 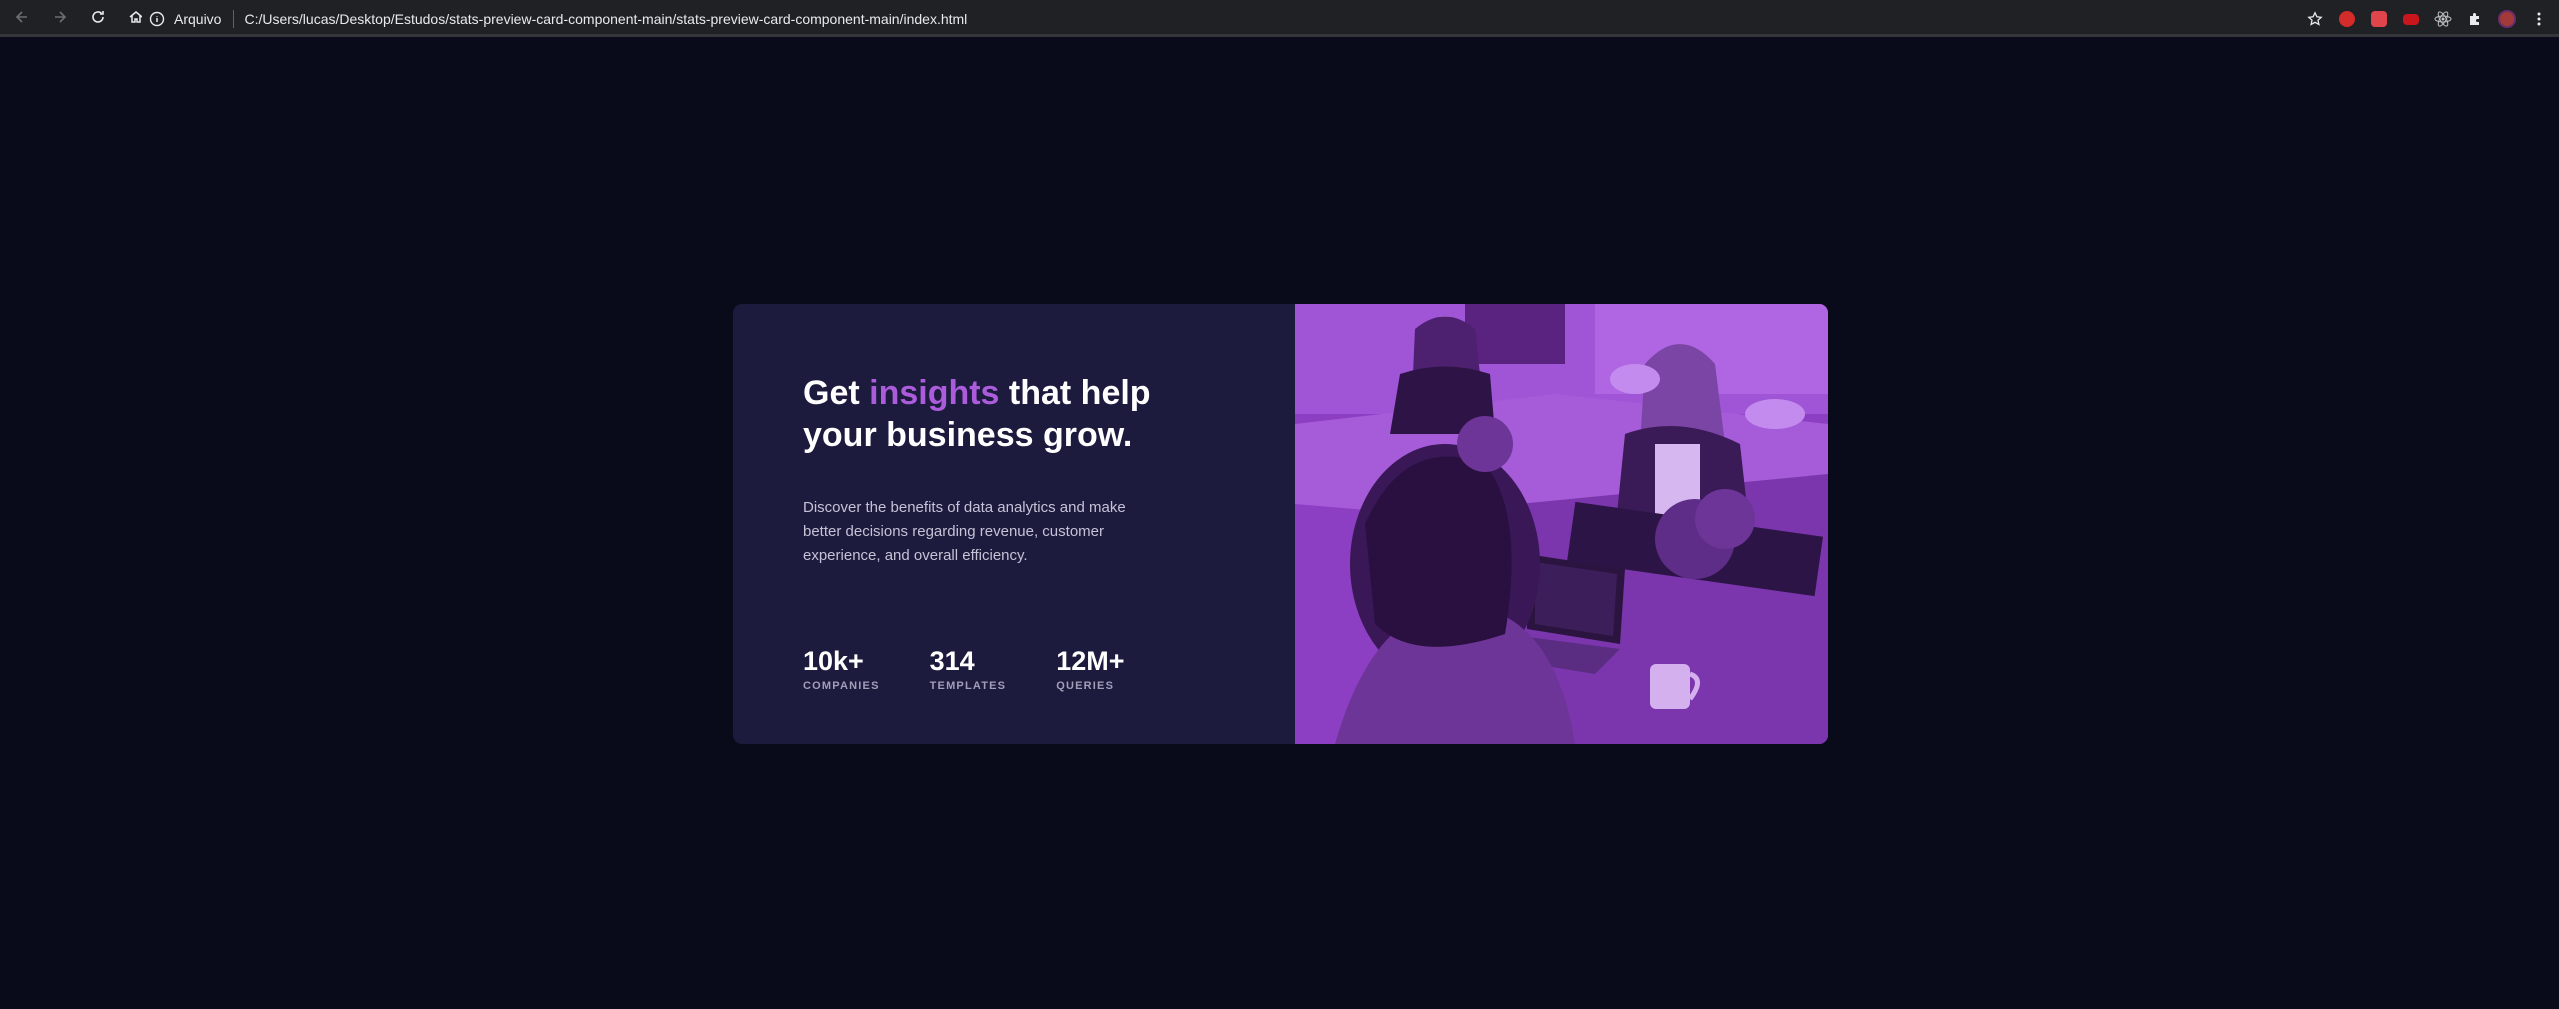 I want to click on stat-queries: 12M+ QUERIES, so click(x=1090, y=669).